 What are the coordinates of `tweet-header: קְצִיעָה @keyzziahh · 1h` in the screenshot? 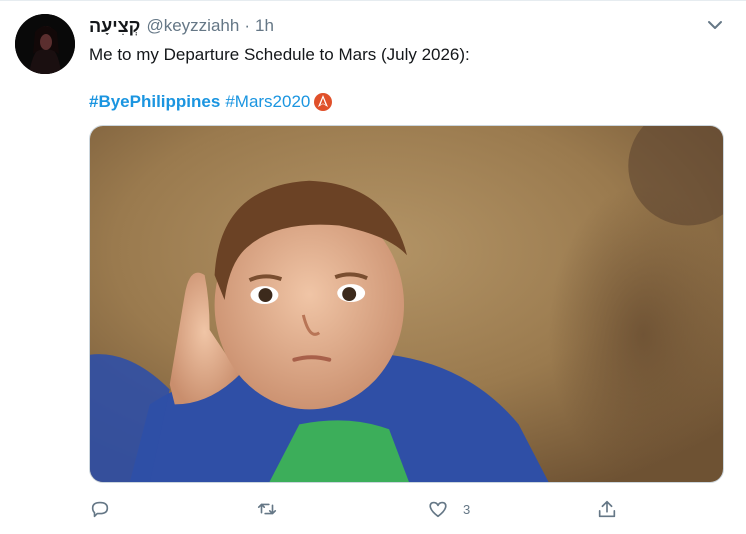 It's located at (181, 26).